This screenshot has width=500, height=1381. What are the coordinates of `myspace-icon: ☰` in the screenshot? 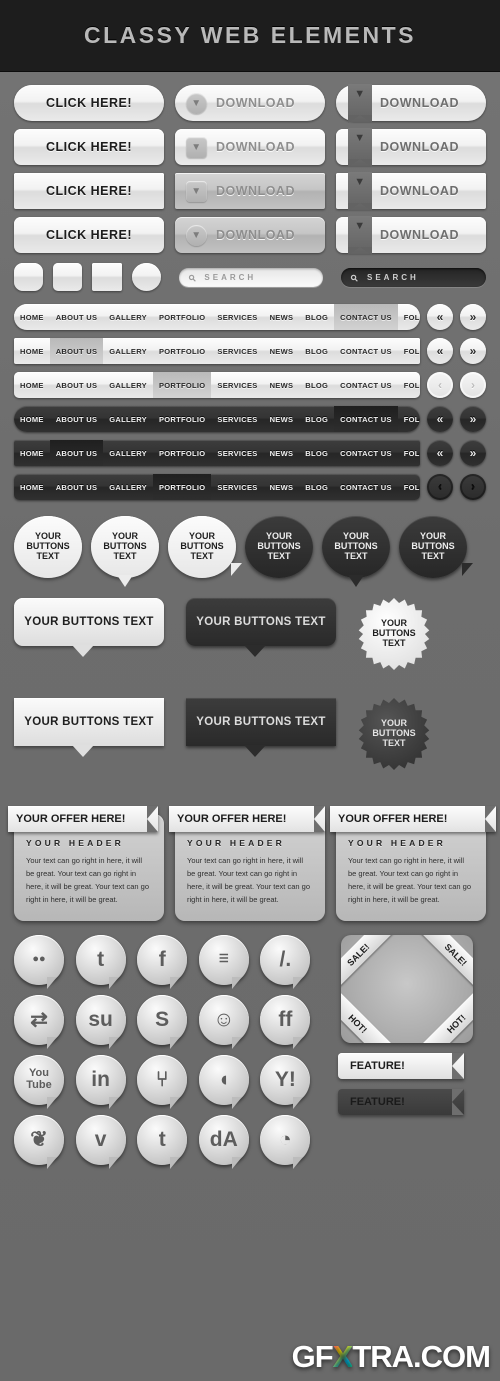 It's located at (223, 961).